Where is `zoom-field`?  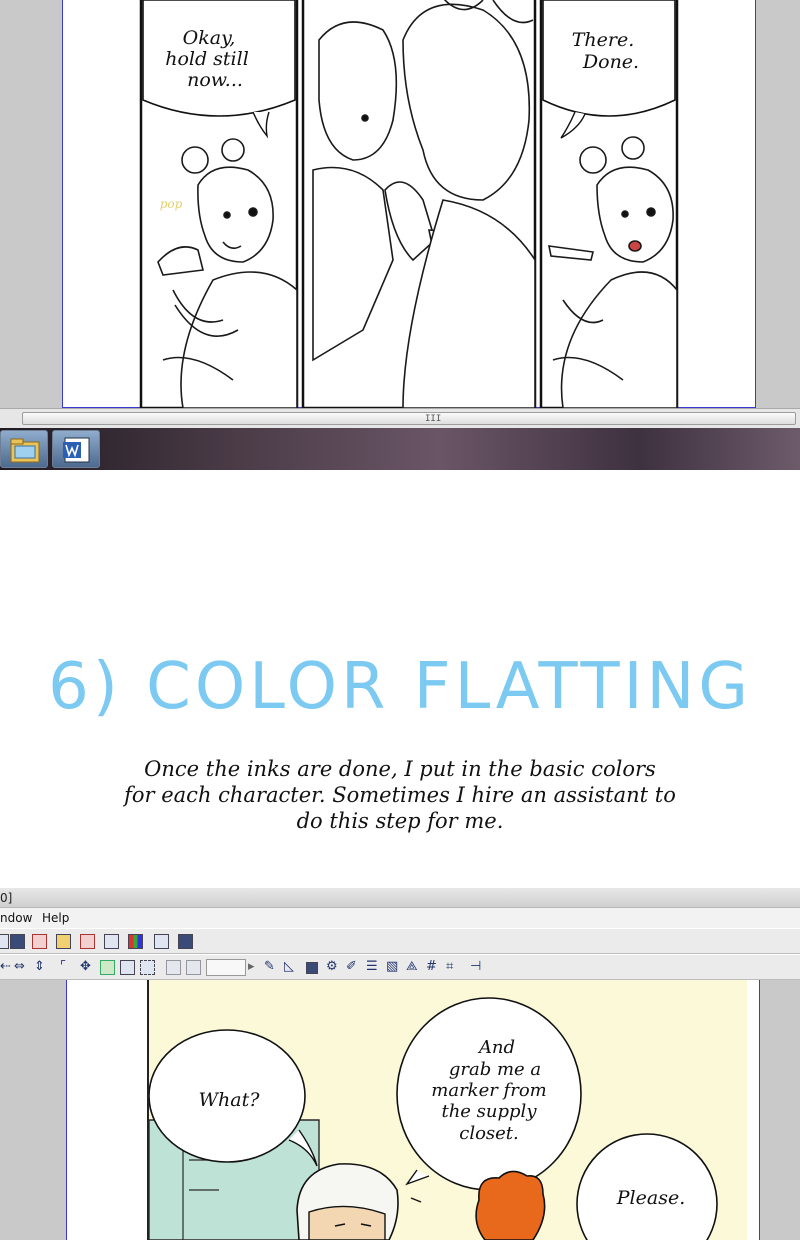 zoom-field is located at coordinates (226, 967).